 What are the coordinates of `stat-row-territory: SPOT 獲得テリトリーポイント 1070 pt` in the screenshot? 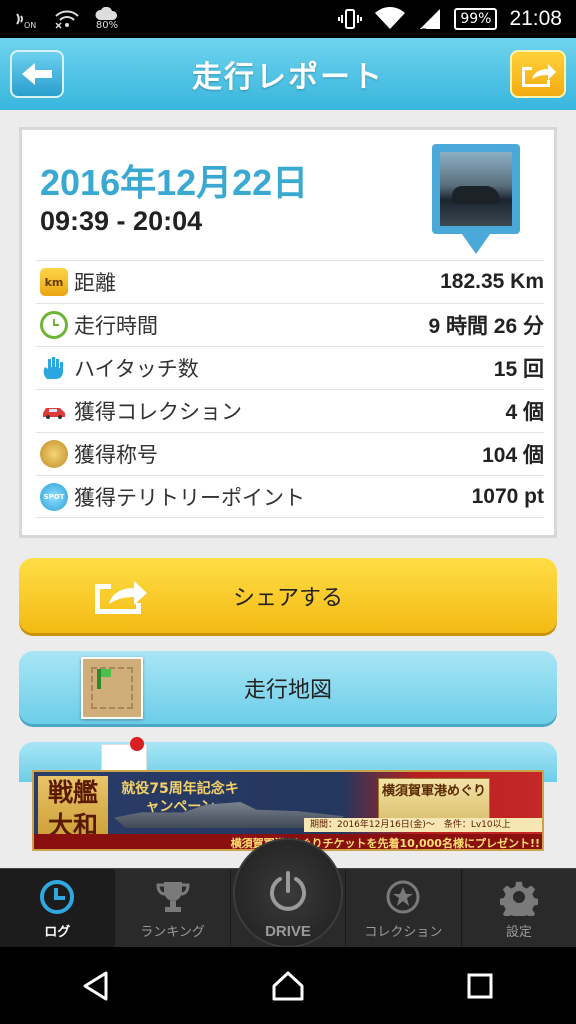 It's located at (290, 496).